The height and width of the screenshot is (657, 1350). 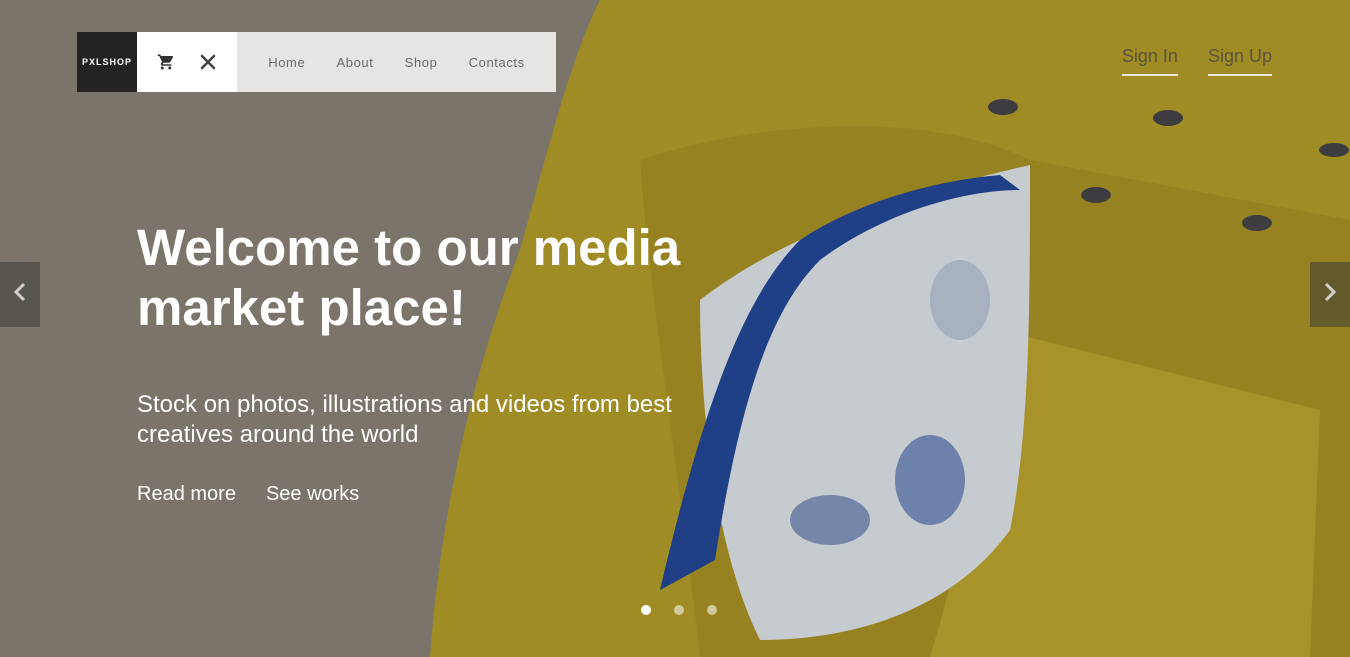 I want to click on close-icon, so click(x=208, y=62).